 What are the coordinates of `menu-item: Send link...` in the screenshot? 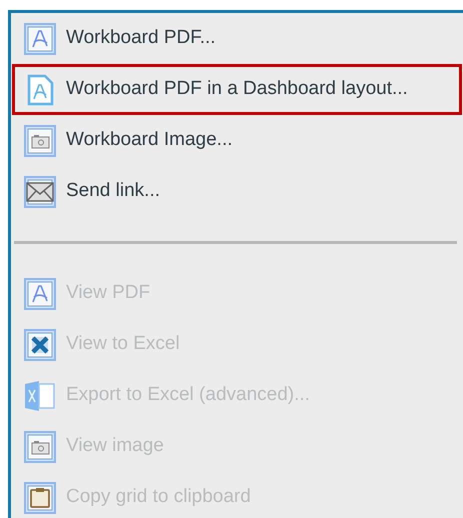 It's located at (237, 191).